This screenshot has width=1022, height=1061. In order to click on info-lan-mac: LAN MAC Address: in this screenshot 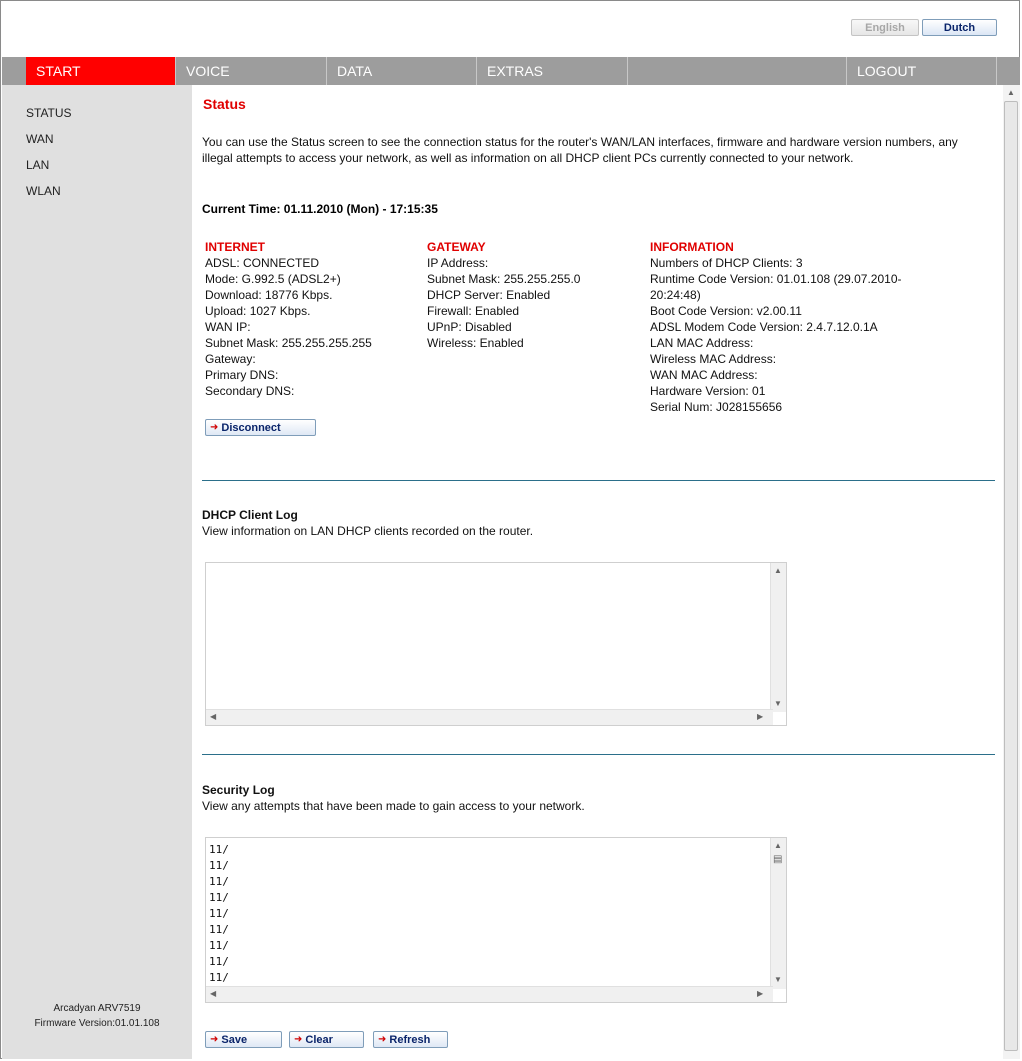, I will do `click(702, 343)`.